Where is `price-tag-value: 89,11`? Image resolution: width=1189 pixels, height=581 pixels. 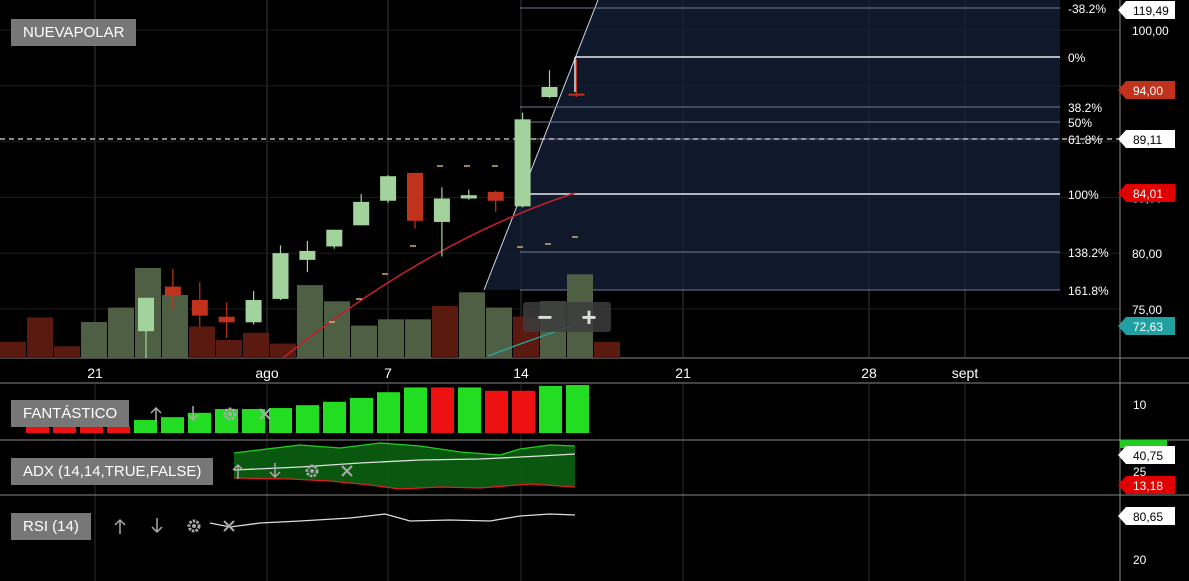
price-tag-value: 89,11 is located at coordinates (1147, 140).